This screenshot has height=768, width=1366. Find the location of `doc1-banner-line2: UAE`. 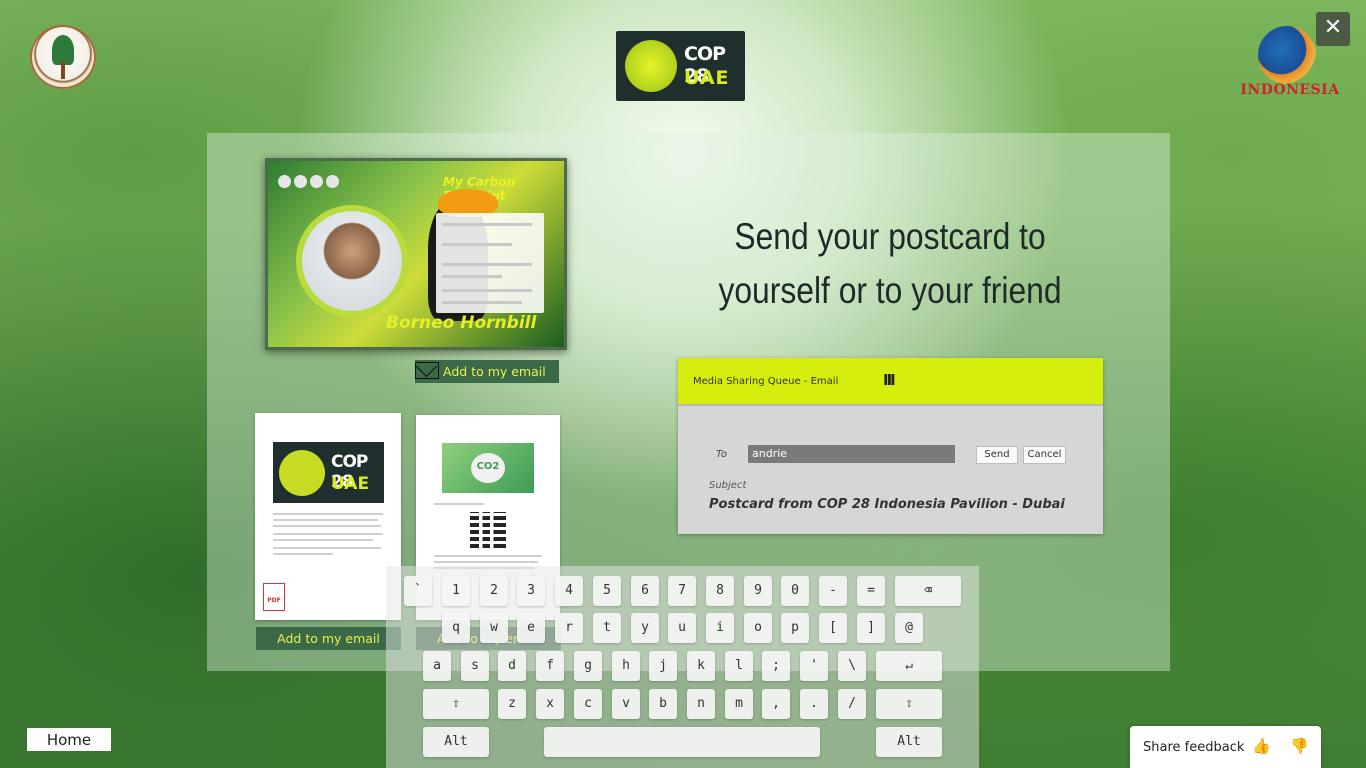

doc1-banner-line2: UAE is located at coordinates (350, 484).